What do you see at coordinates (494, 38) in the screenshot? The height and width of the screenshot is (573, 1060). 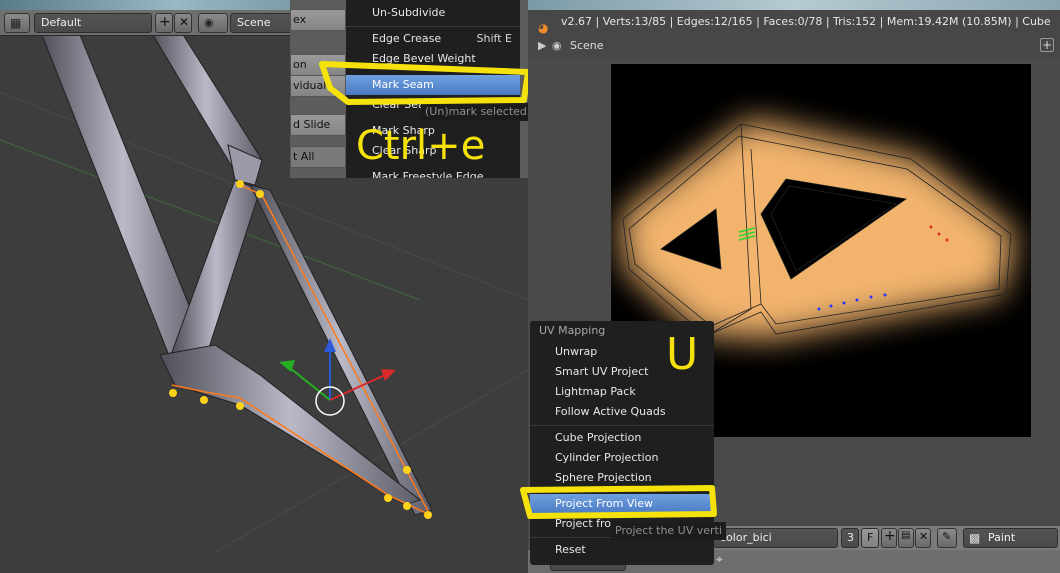 I see `shortcut-label: Shift E` at bounding box center [494, 38].